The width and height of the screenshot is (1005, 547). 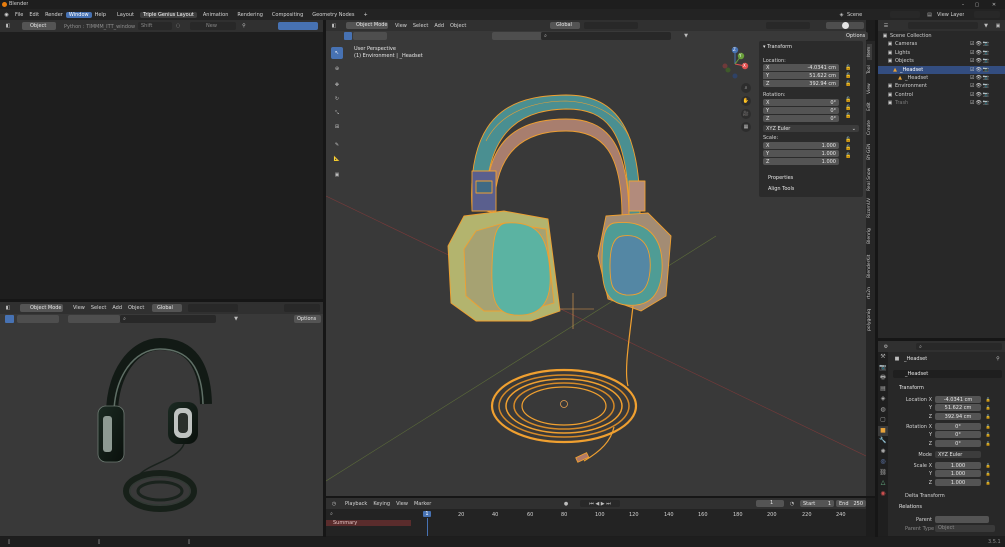 I want to click on location-1-field: 51.622 cm, so click(x=958, y=408).